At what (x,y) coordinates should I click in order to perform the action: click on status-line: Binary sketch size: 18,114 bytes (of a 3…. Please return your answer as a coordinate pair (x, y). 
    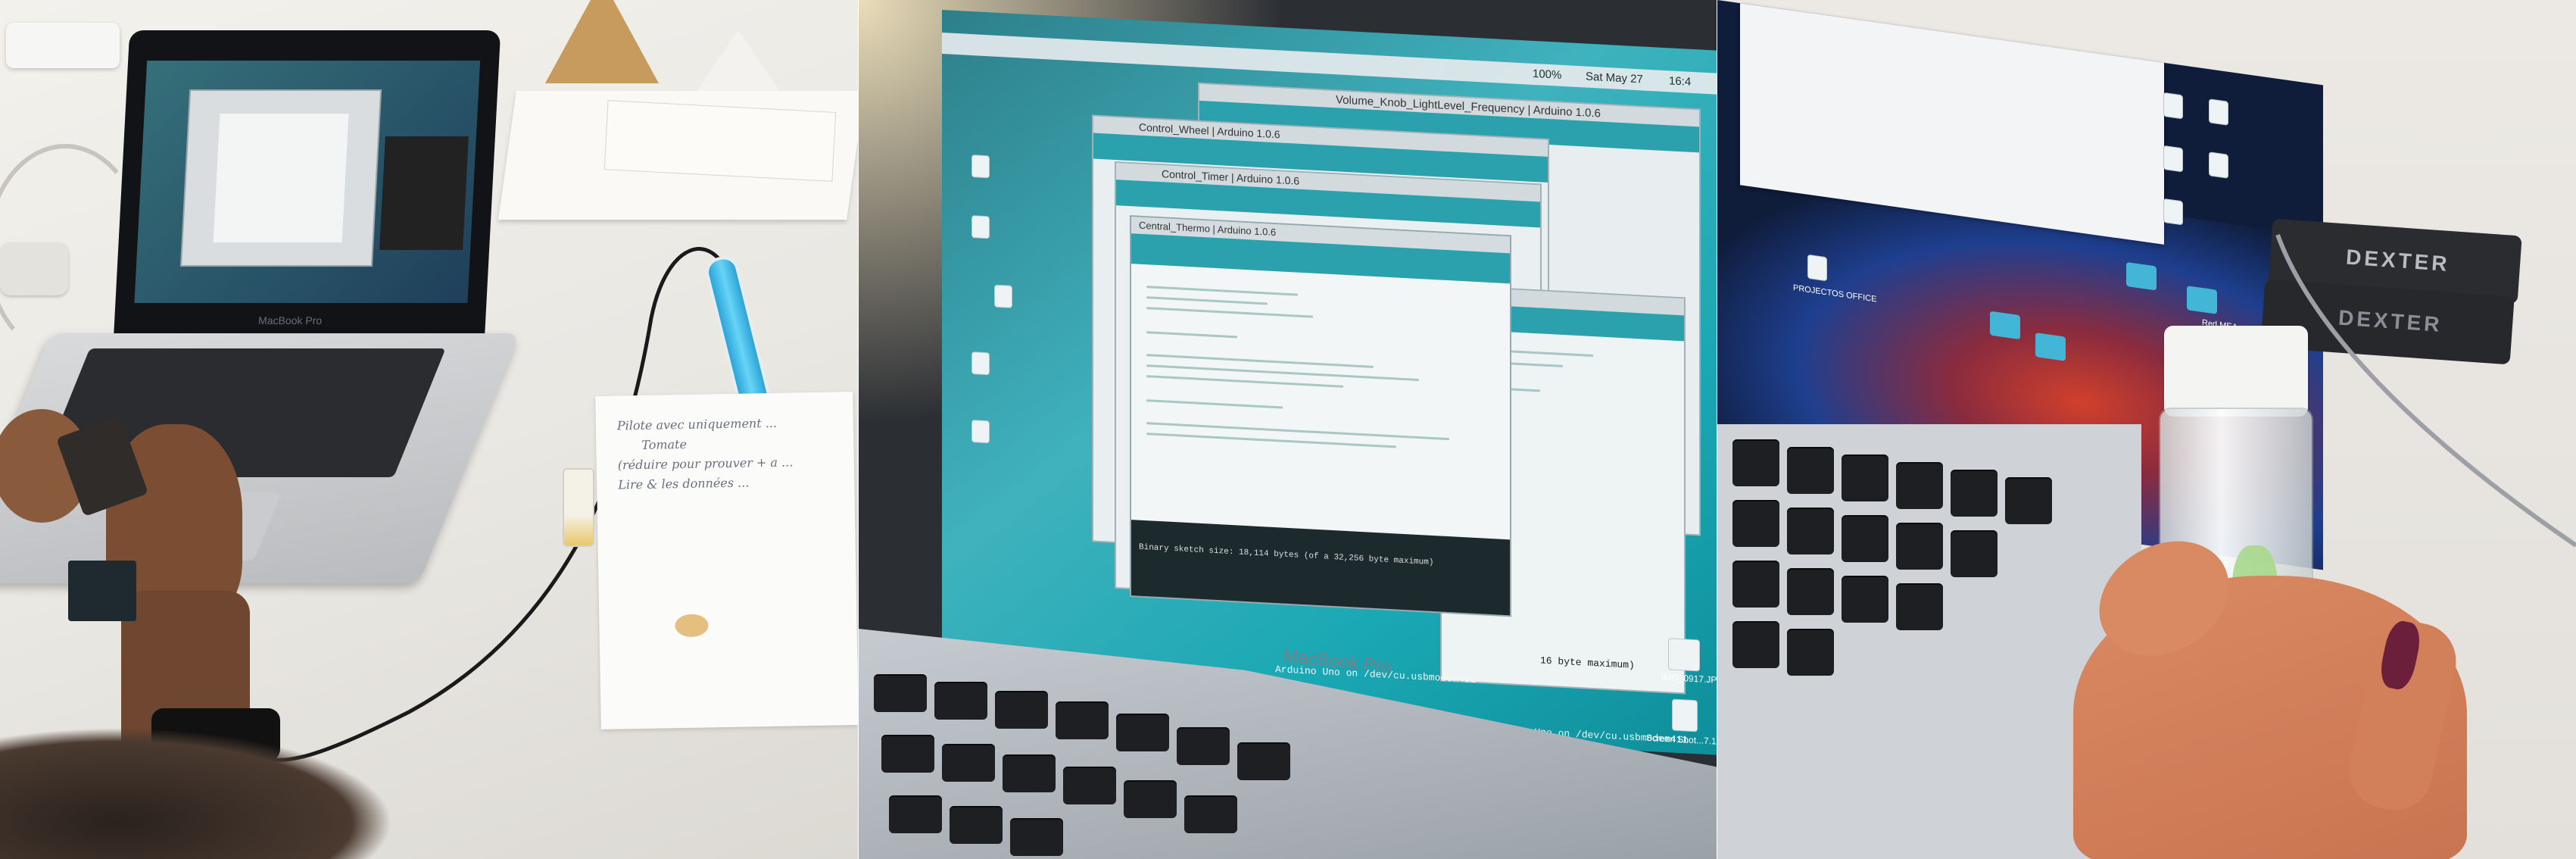
    Looking at the image, I should click on (1286, 555).